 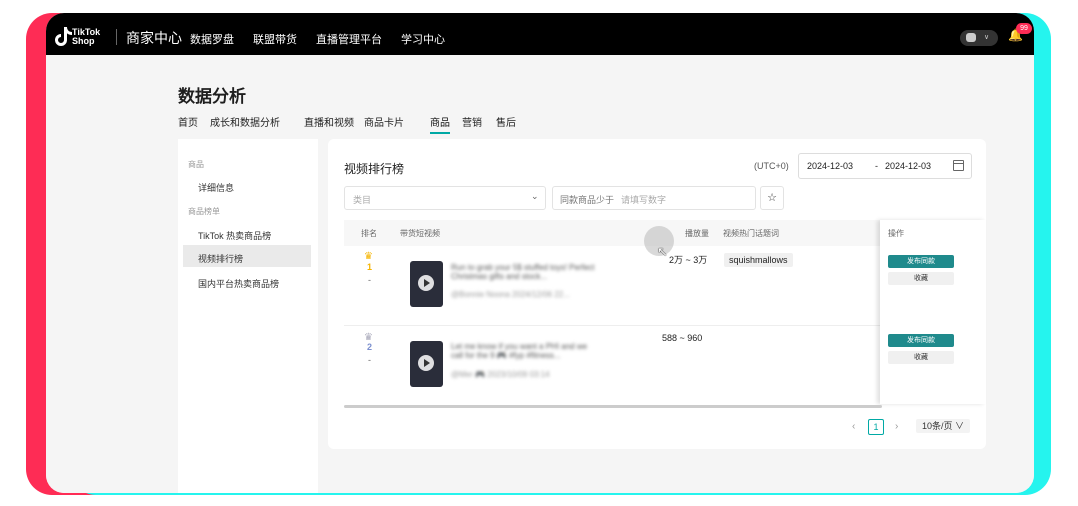 What do you see at coordinates (587, 200) in the screenshot?
I see `range-prefix-label: 同款商品少于` at bounding box center [587, 200].